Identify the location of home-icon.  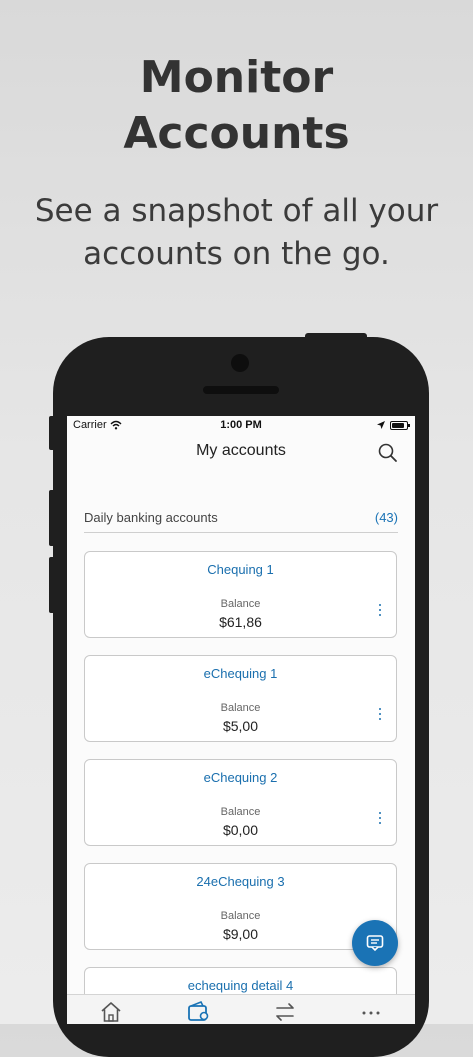
(111, 1011).